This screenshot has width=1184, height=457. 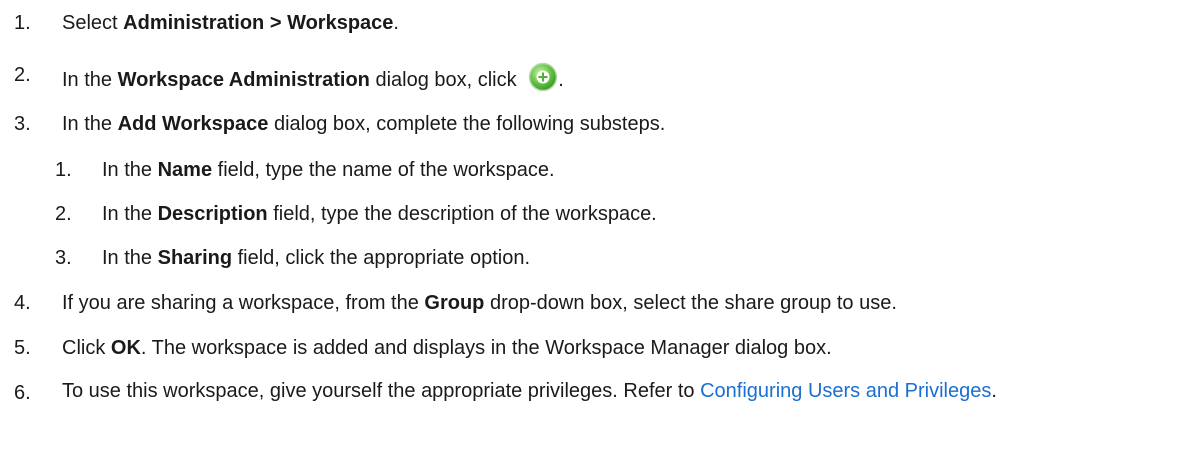 What do you see at coordinates (22, 303) in the screenshot?
I see `step-number: 4.` at bounding box center [22, 303].